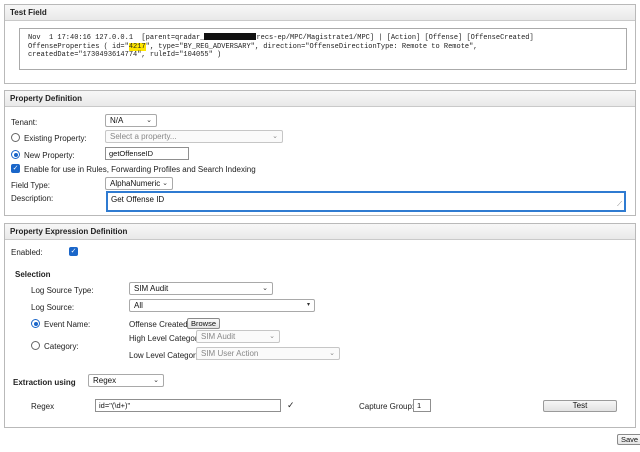 The height and width of the screenshot is (452, 640). I want to click on new-property-value: getOffenseID, so click(131, 153).